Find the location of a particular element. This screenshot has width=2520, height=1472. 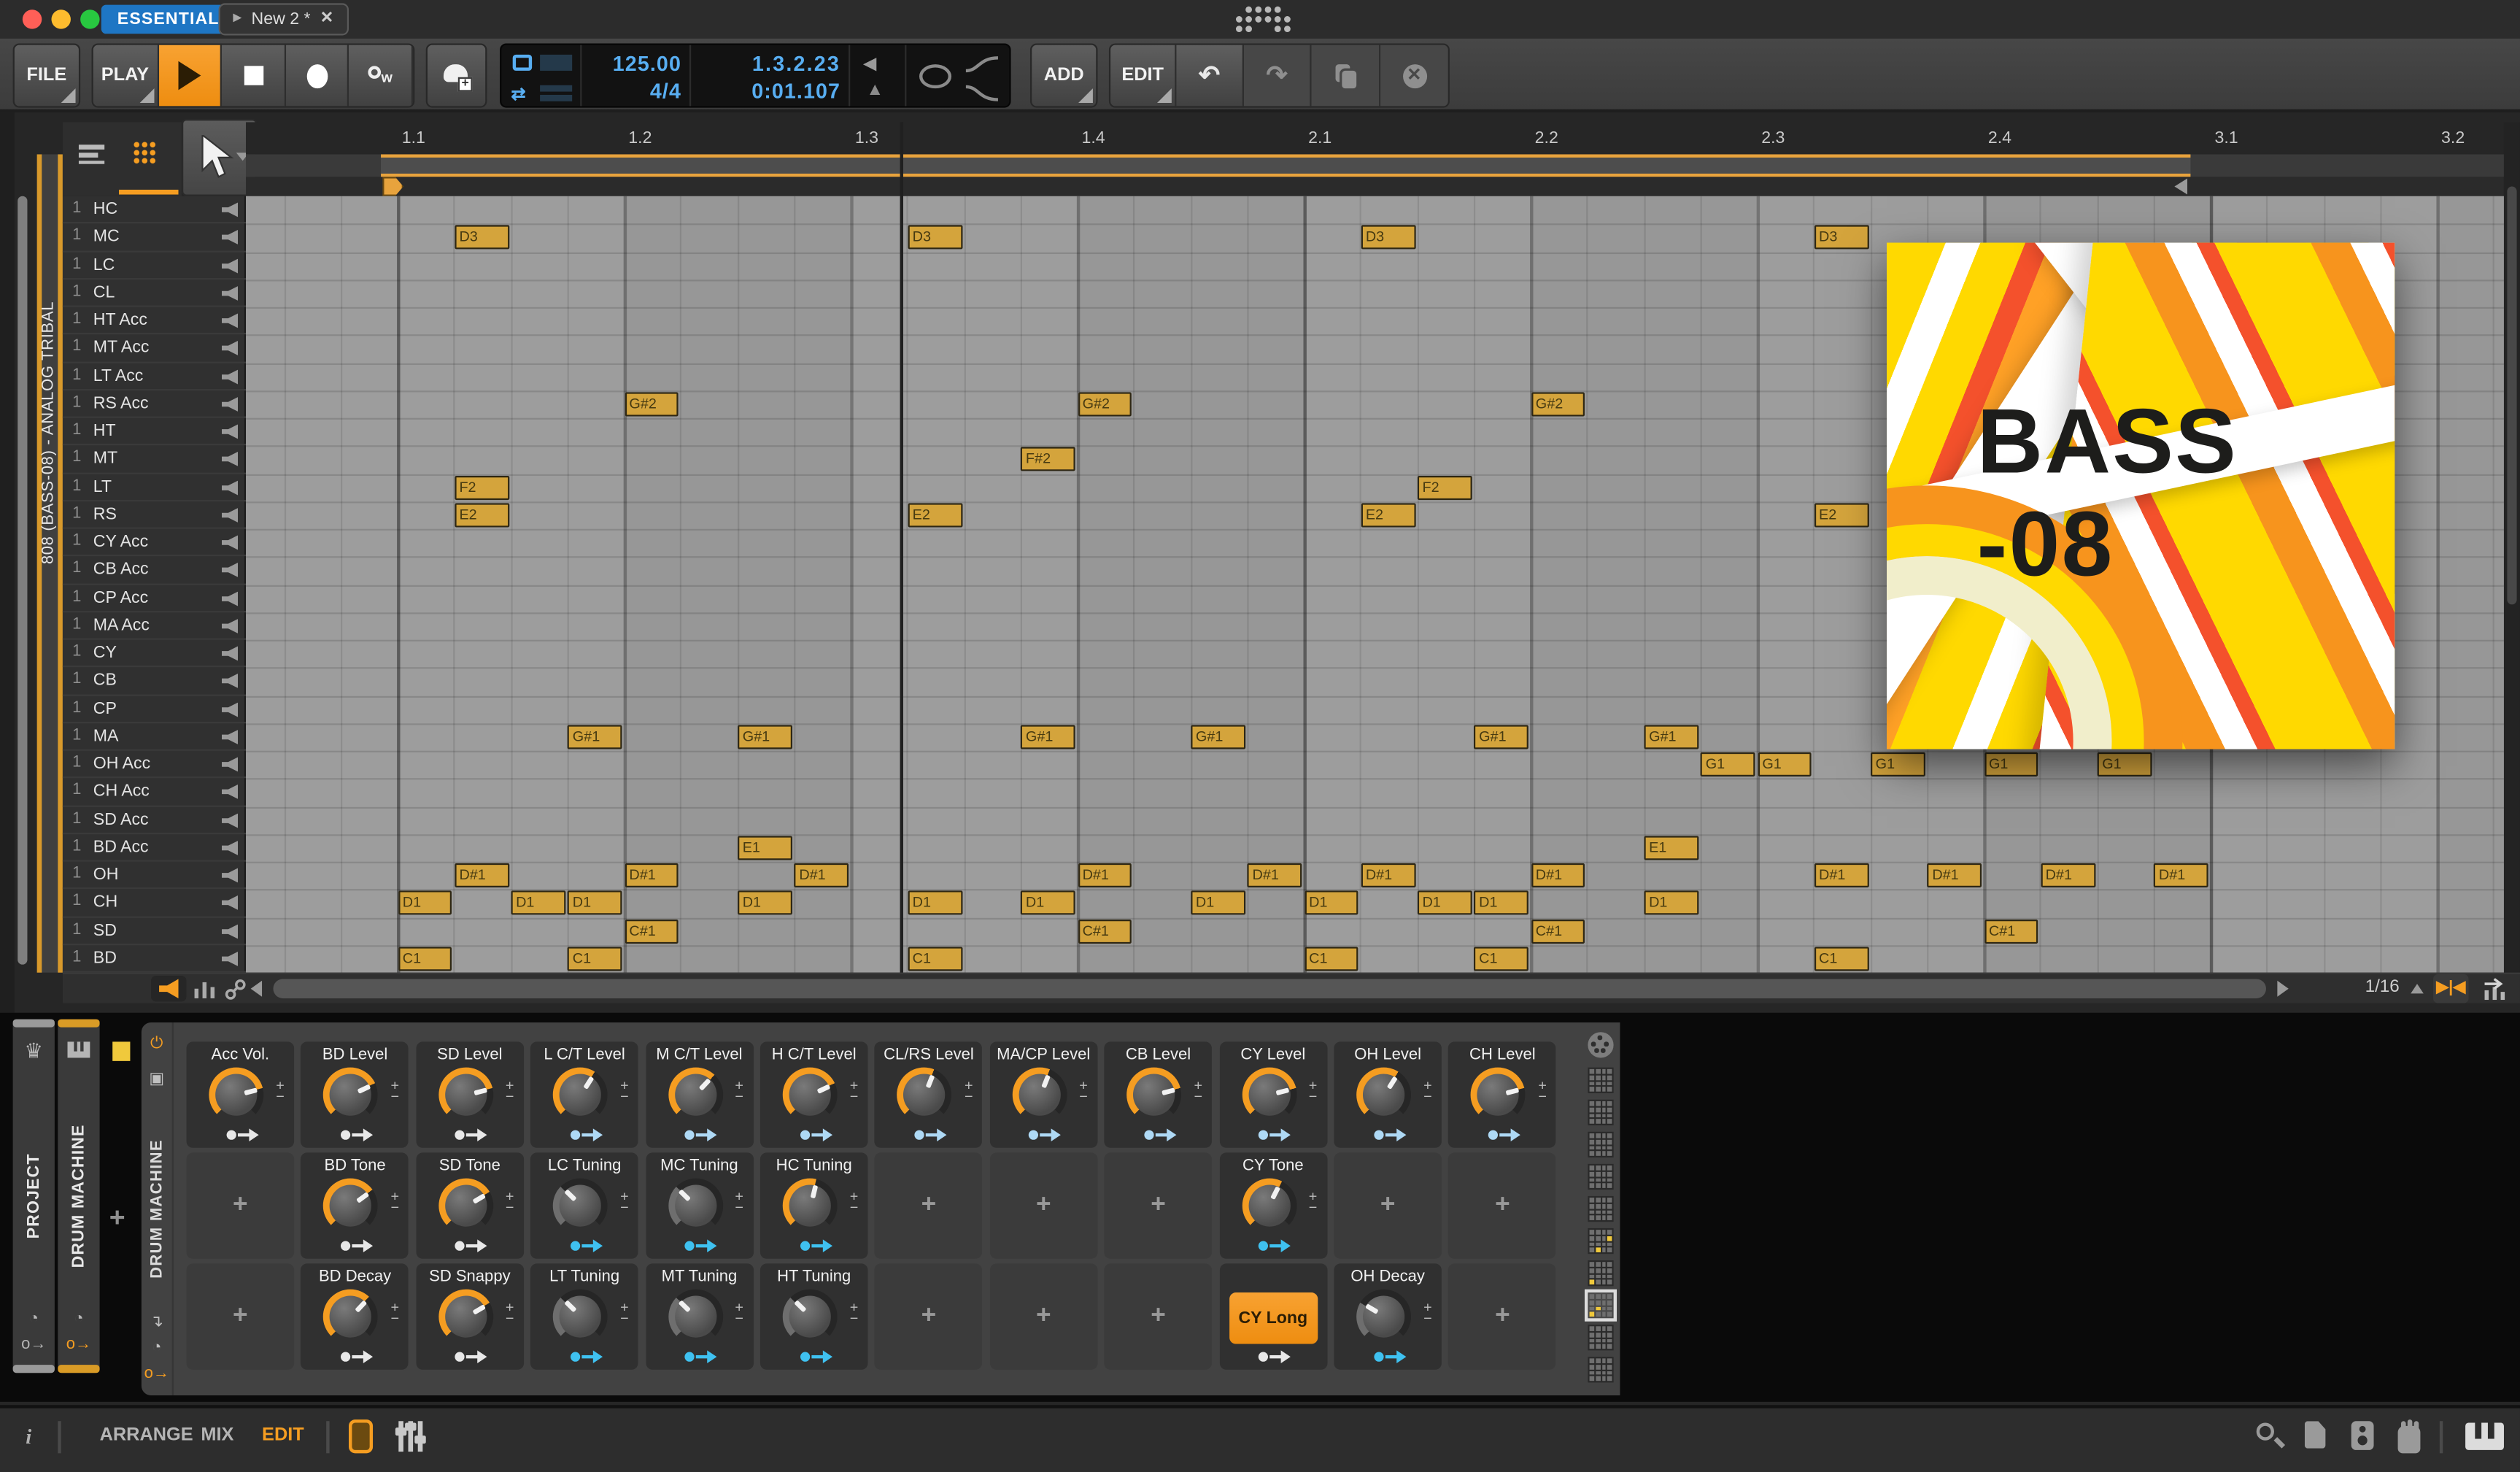

piano-keyboard-icon is located at coordinates (2484, 1436).